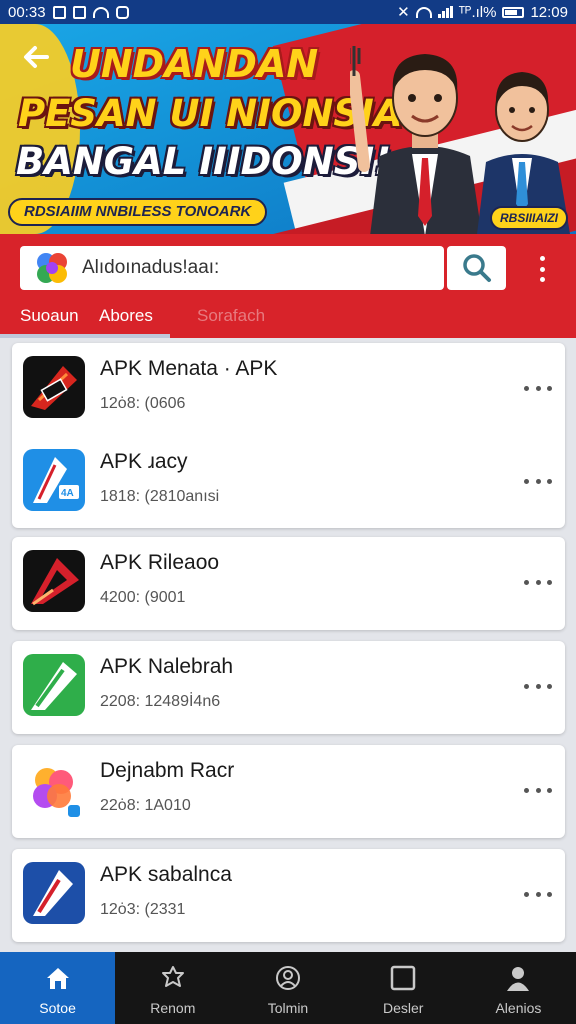 The width and height of the screenshot is (576, 1024). What do you see at coordinates (518, 979) in the screenshot?
I see `person-icon` at bounding box center [518, 979].